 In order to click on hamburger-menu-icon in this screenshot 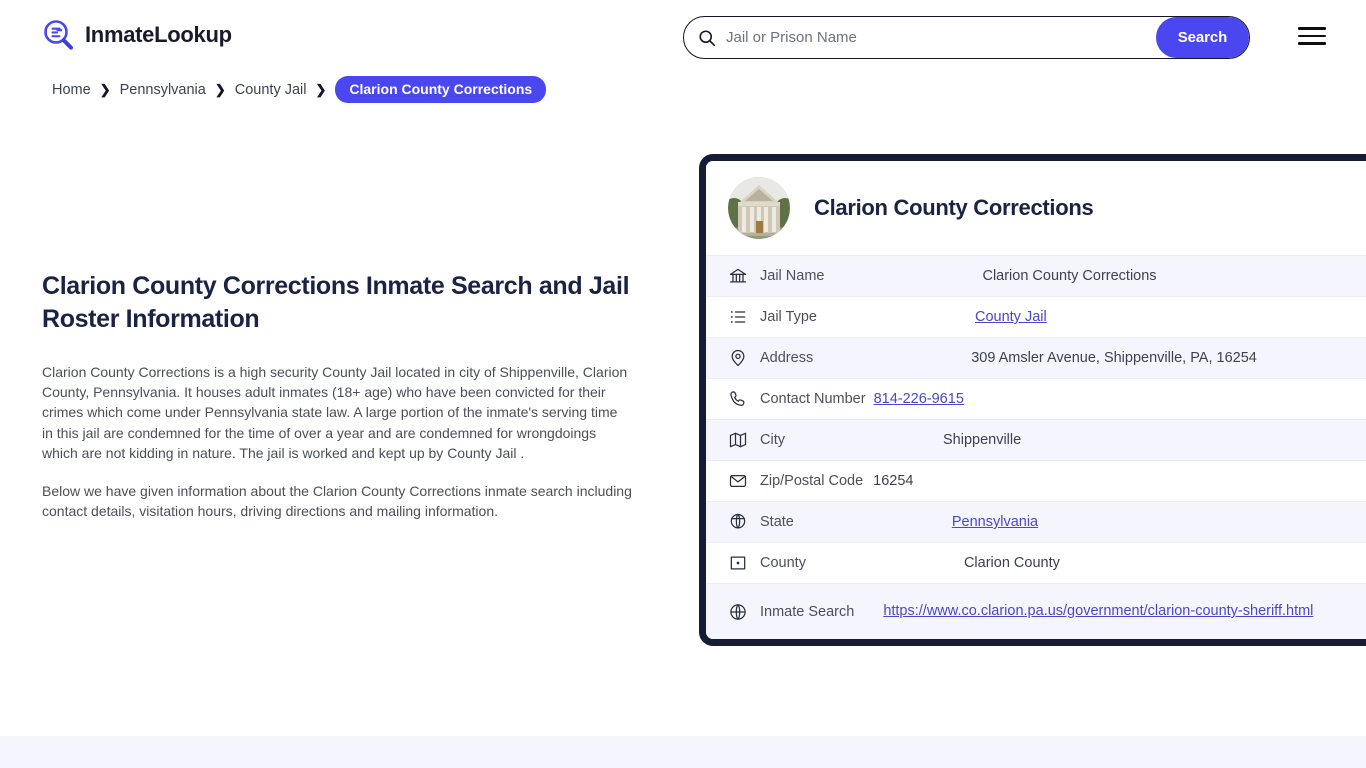, I will do `click(1312, 36)`.